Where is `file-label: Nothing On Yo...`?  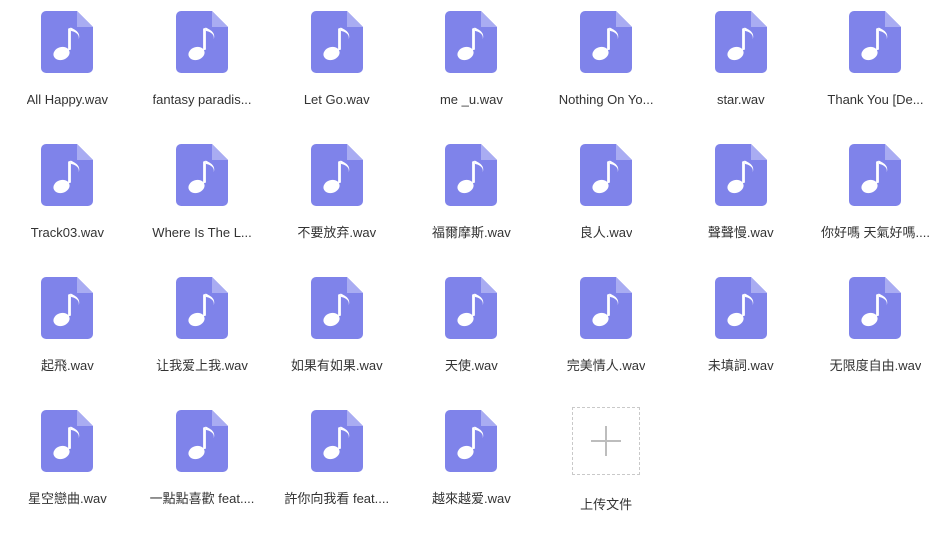
file-label: Nothing On Yo... is located at coordinates (606, 99).